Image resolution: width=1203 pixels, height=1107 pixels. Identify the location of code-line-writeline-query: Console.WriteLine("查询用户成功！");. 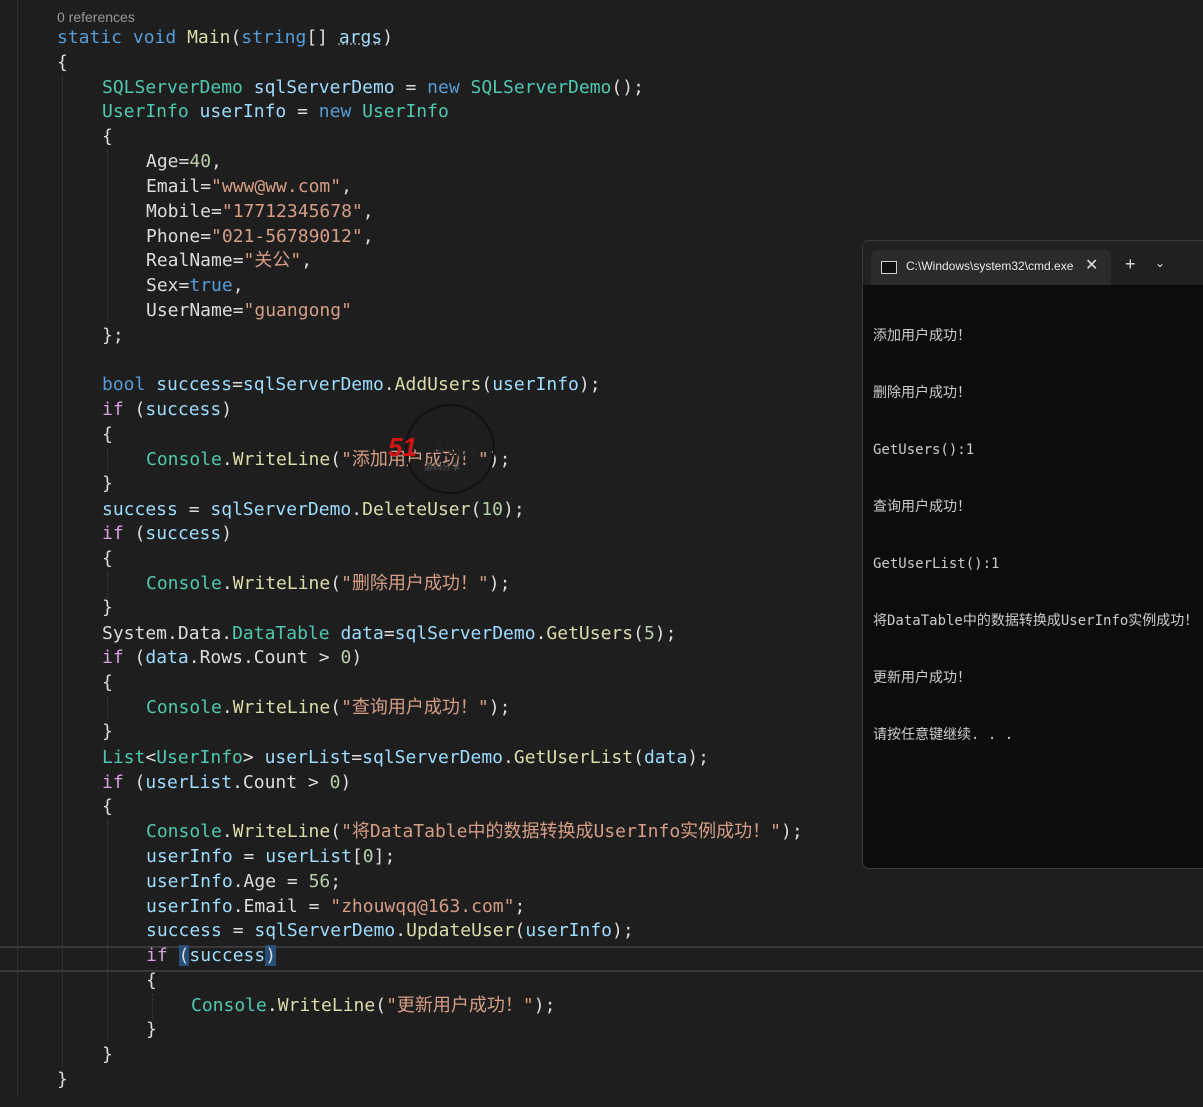
(328, 708).